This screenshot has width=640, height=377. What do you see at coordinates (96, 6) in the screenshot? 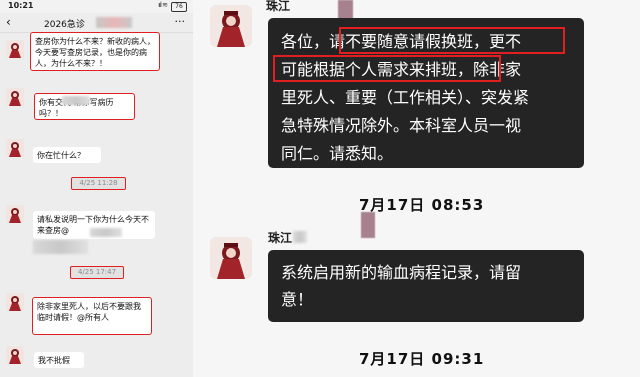
I see `status-bar: 10:21 ııl ≋ 76` at bounding box center [96, 6].